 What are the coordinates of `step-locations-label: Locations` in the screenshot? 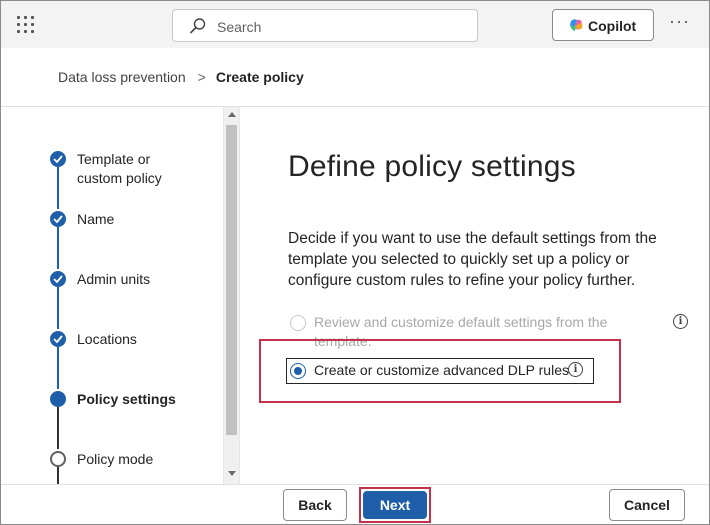 It's located at (137, 339).